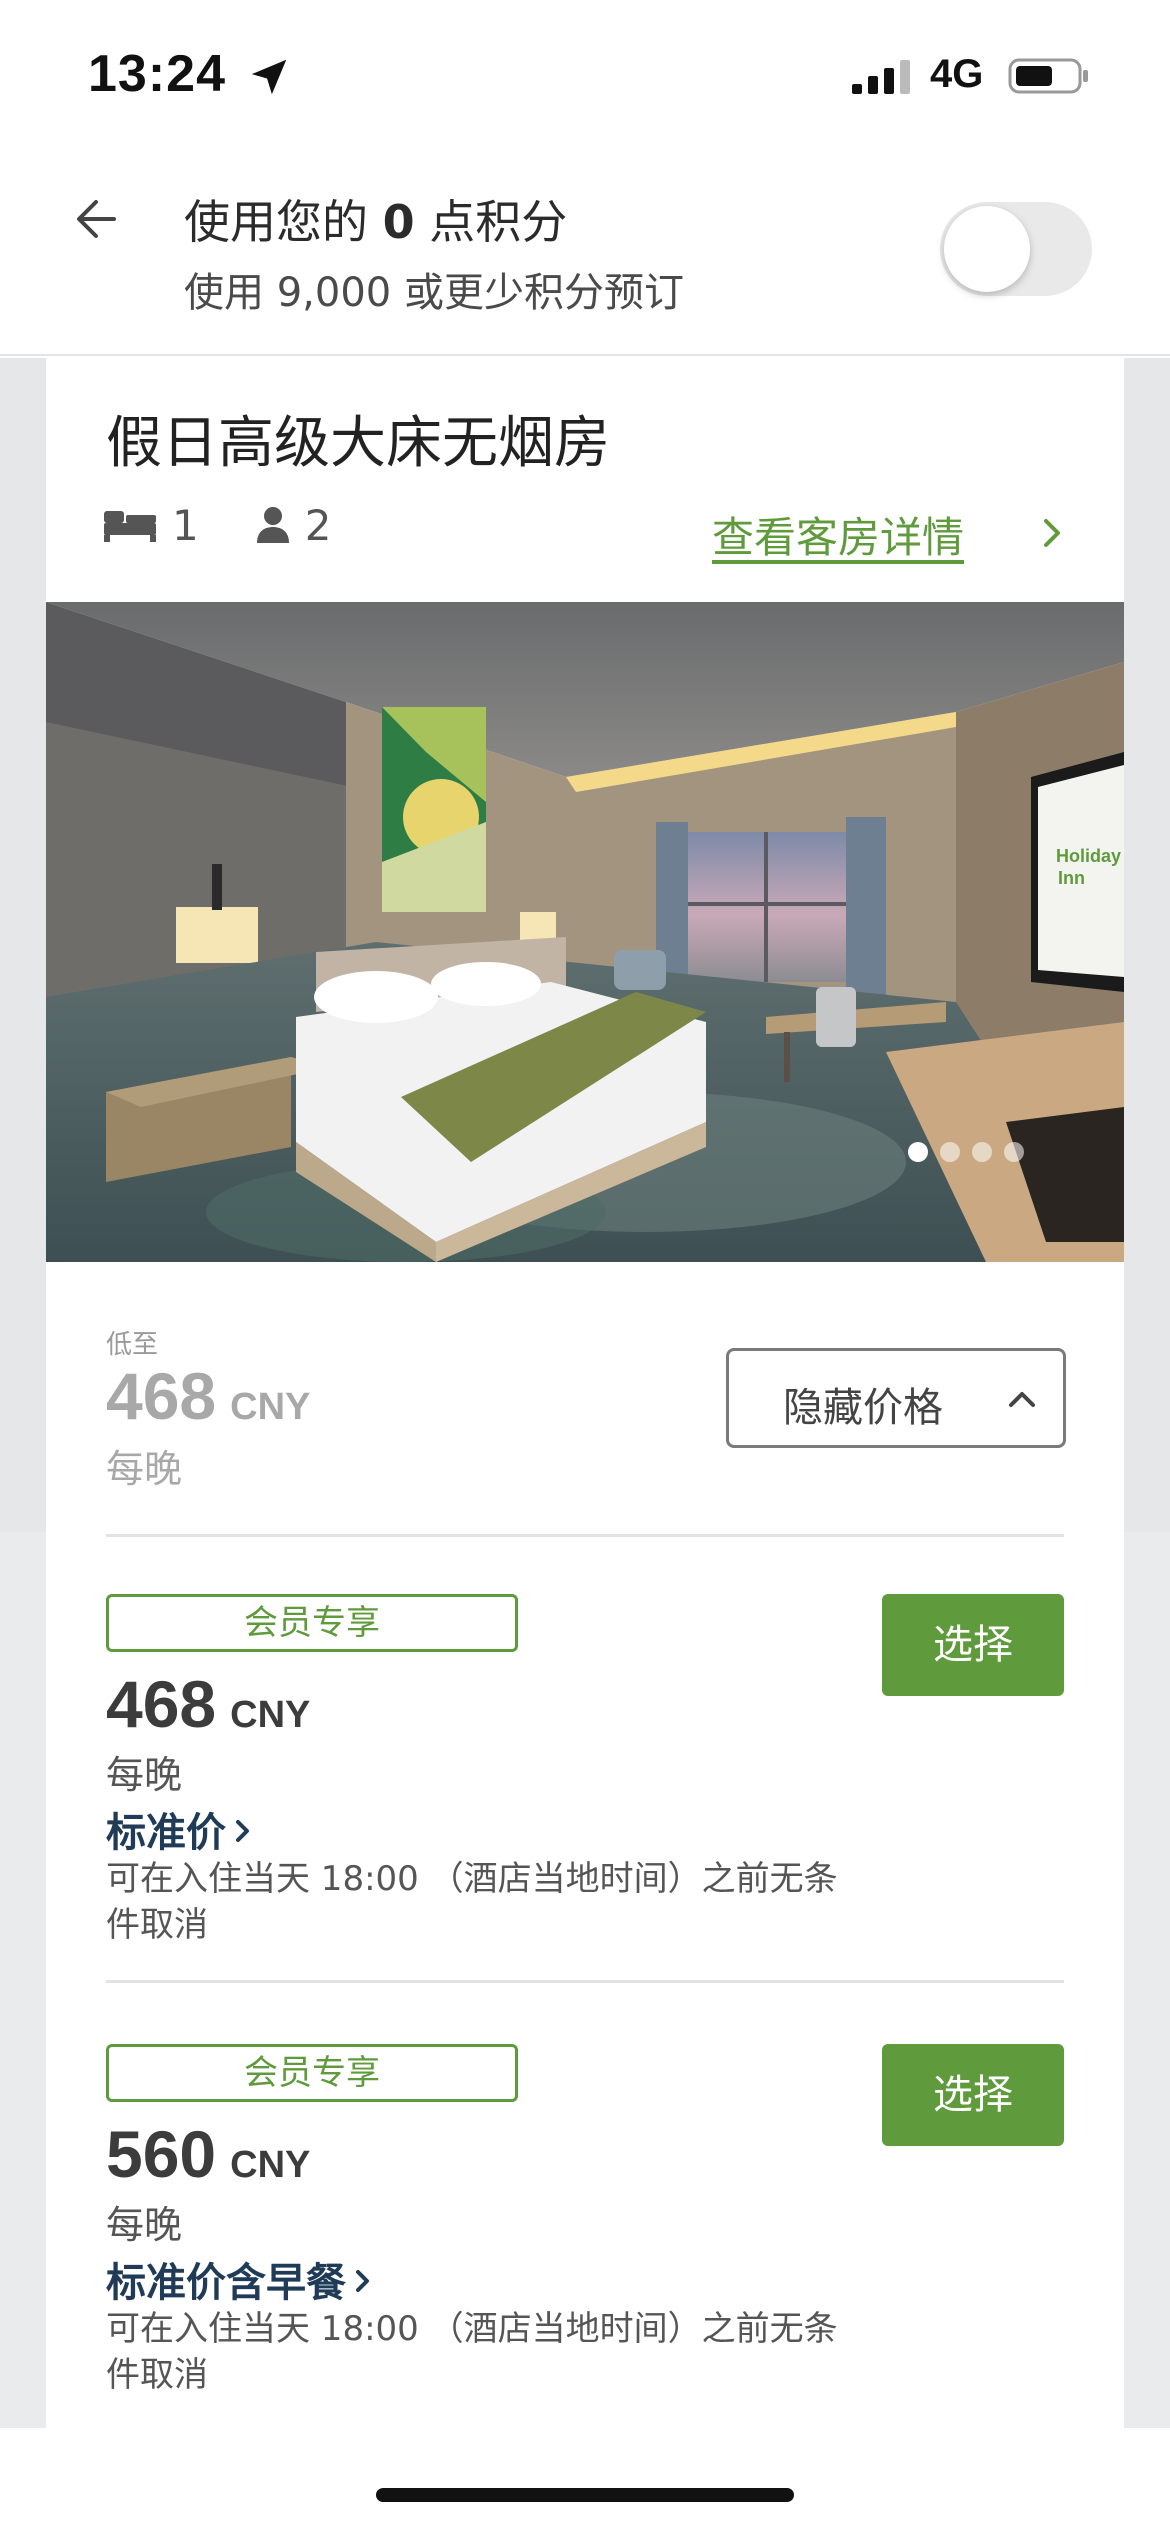  Describe the element at coordinates (99, 219) in the screenshot. I see `back-arrow-icon` at that location.